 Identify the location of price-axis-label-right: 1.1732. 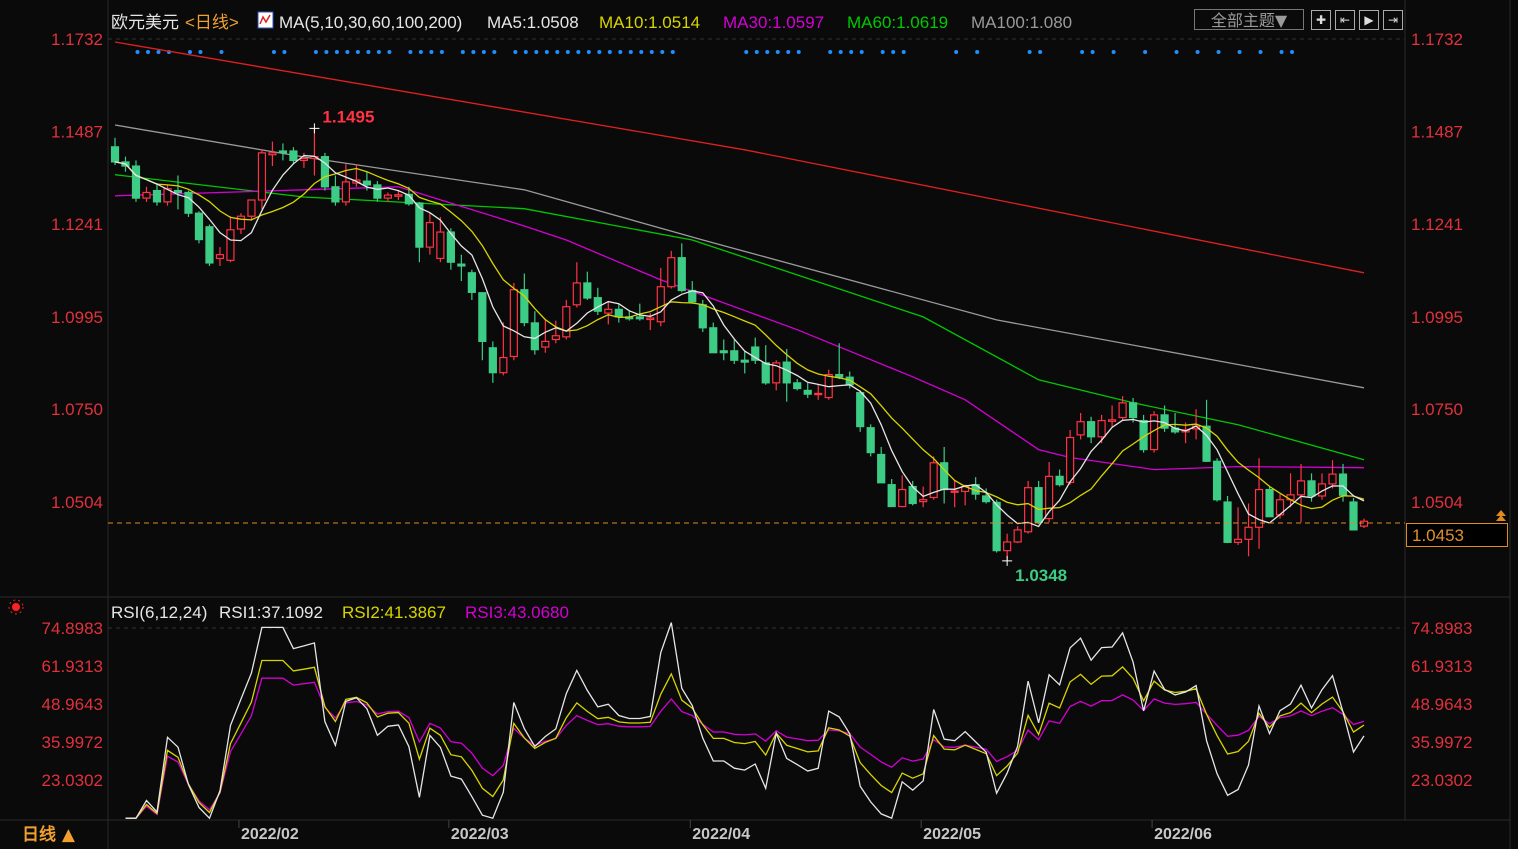
(1437, 39).